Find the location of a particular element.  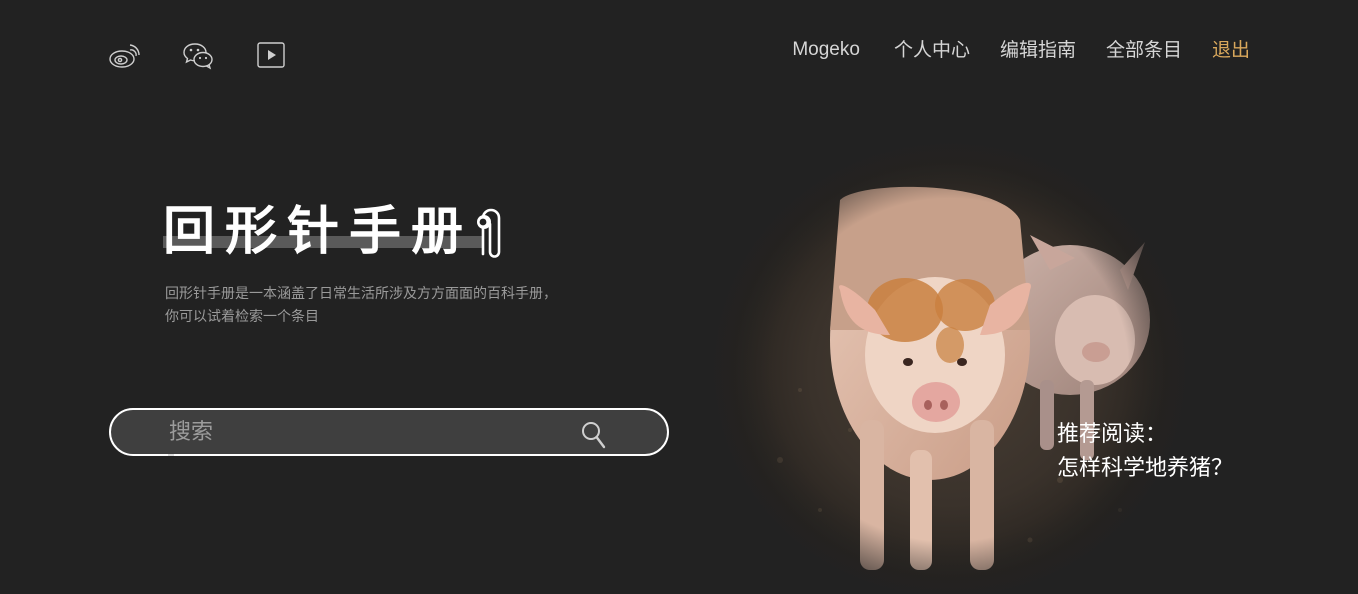

wechat-icon is located at coordinates (198, 55).